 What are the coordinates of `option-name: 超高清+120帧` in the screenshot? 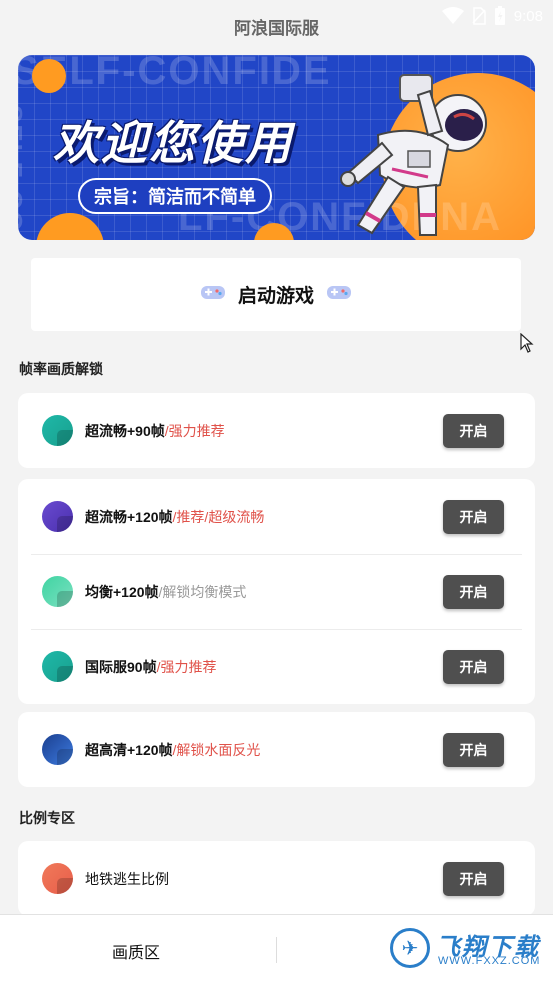 It's located at (129, 749).